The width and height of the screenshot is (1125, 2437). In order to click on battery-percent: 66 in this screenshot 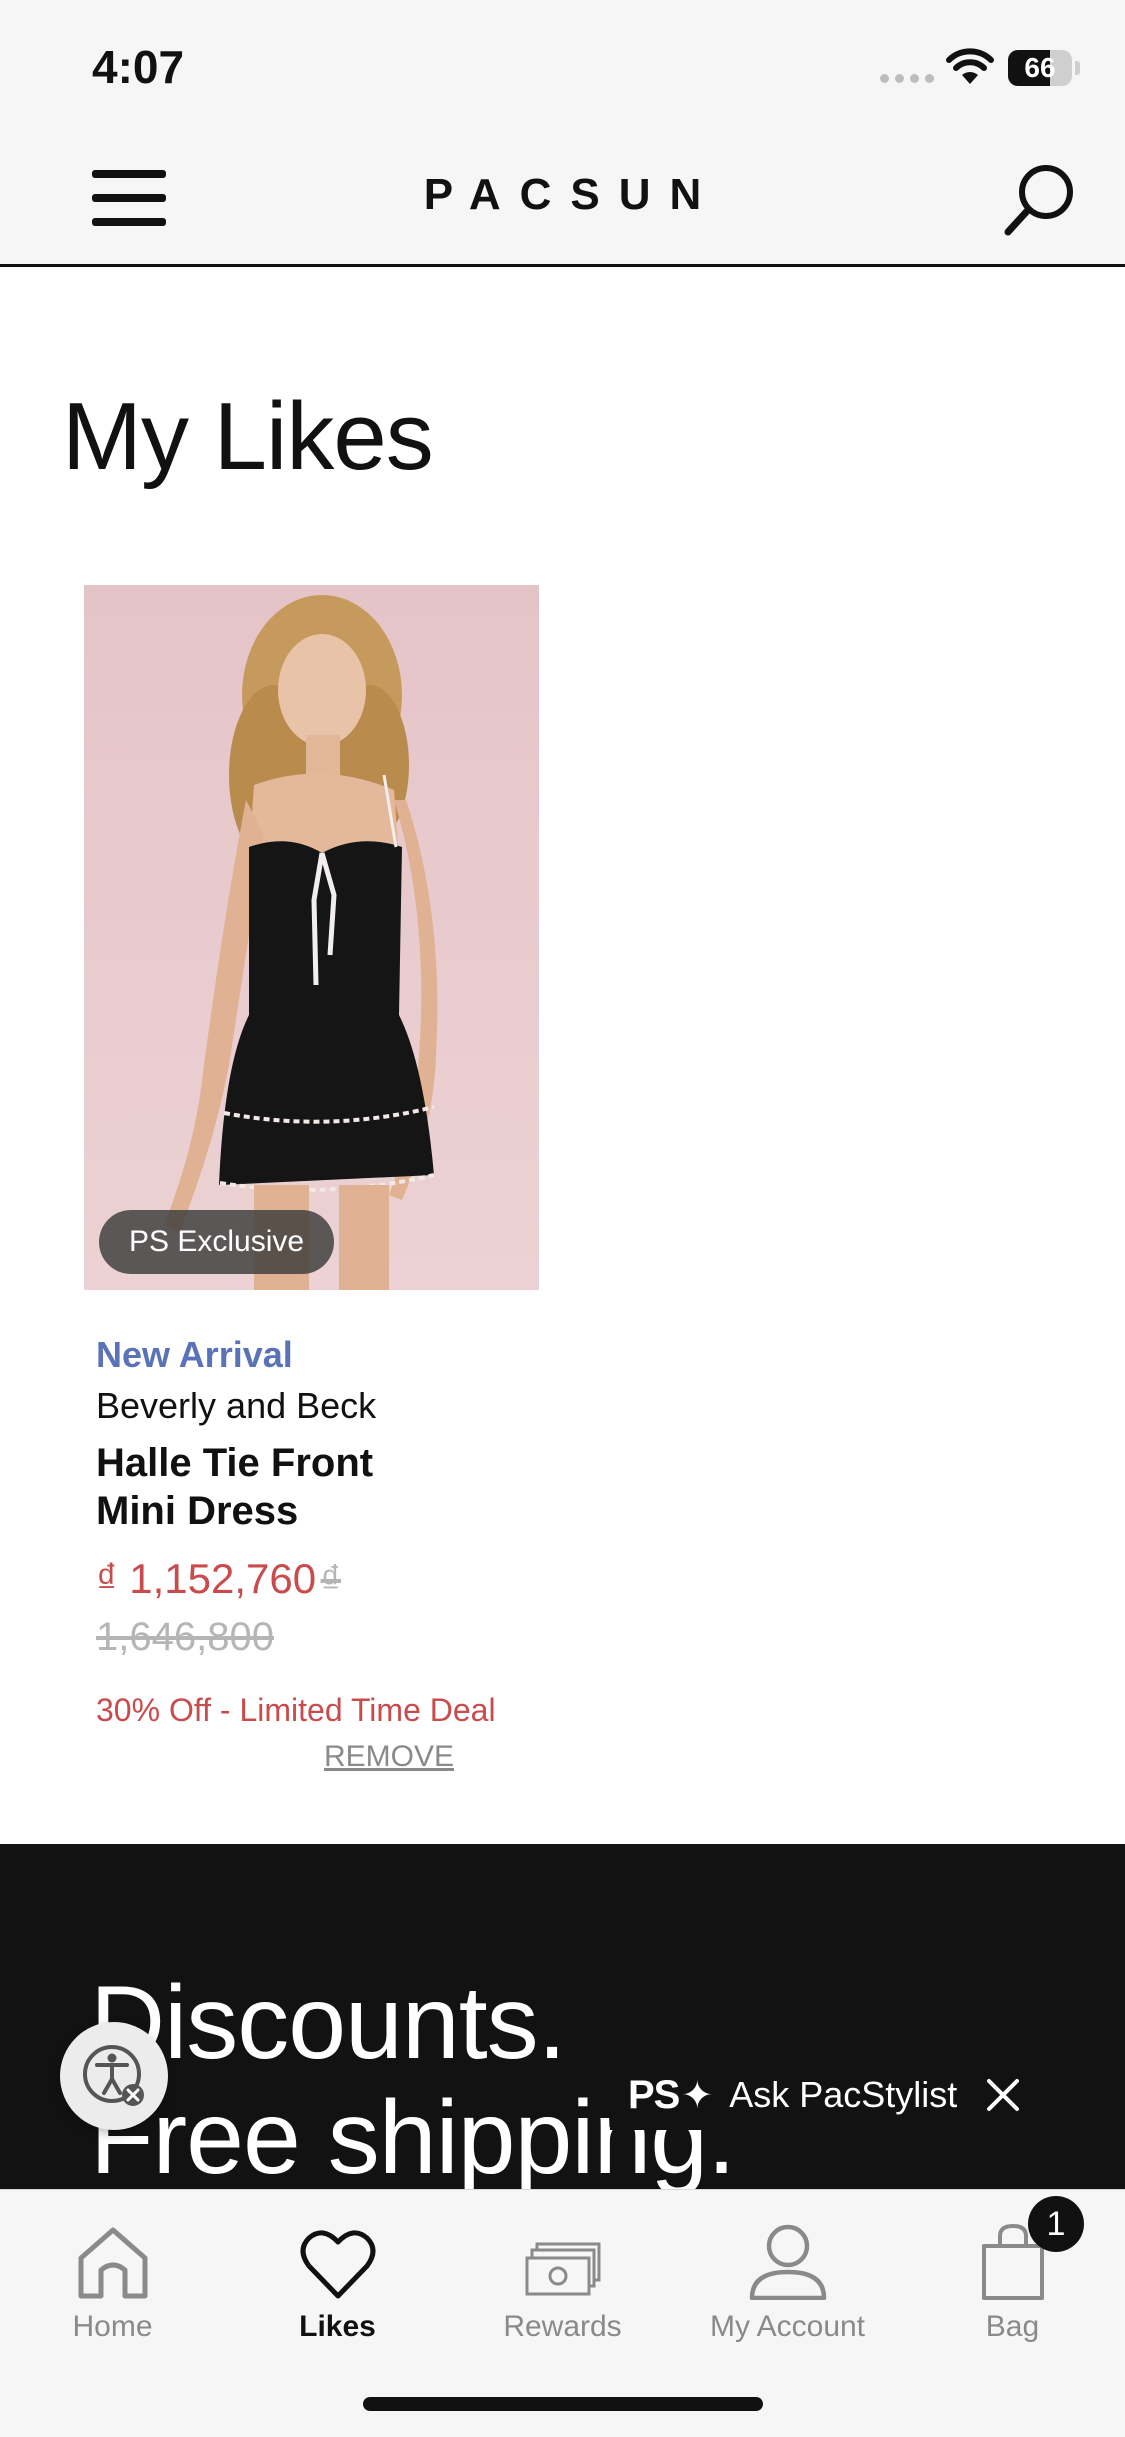, I will do `click(1040, 67)`.